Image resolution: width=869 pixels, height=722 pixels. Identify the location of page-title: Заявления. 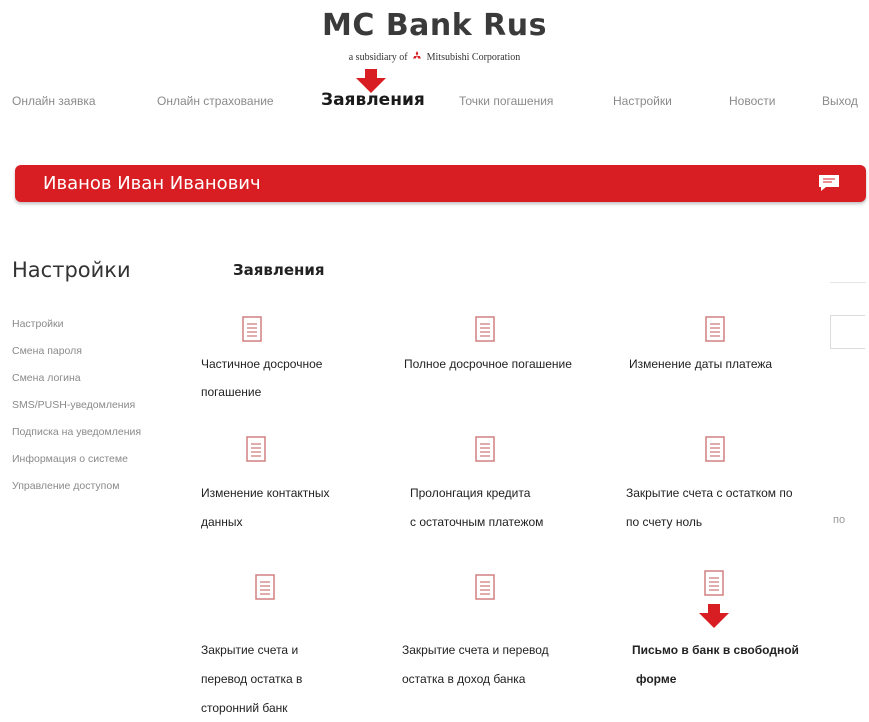
(279, 270).